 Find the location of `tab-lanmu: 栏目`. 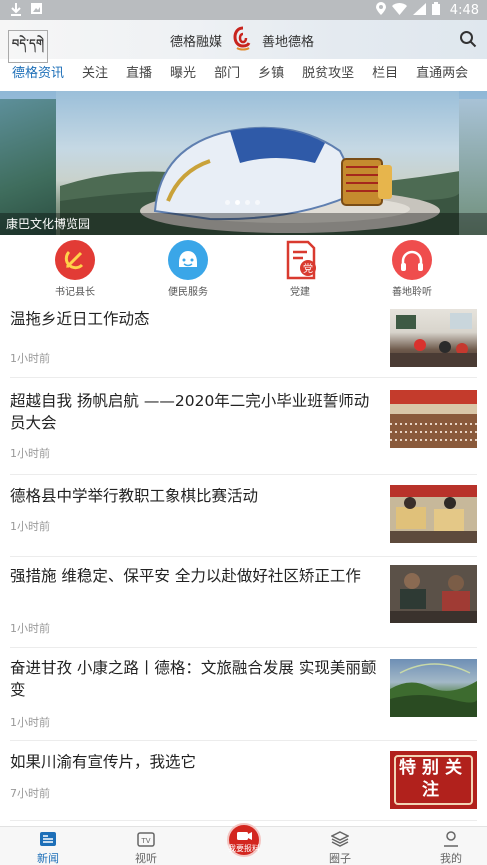

tab-lanmu: 栏目 is located at coordinates (385, 75).